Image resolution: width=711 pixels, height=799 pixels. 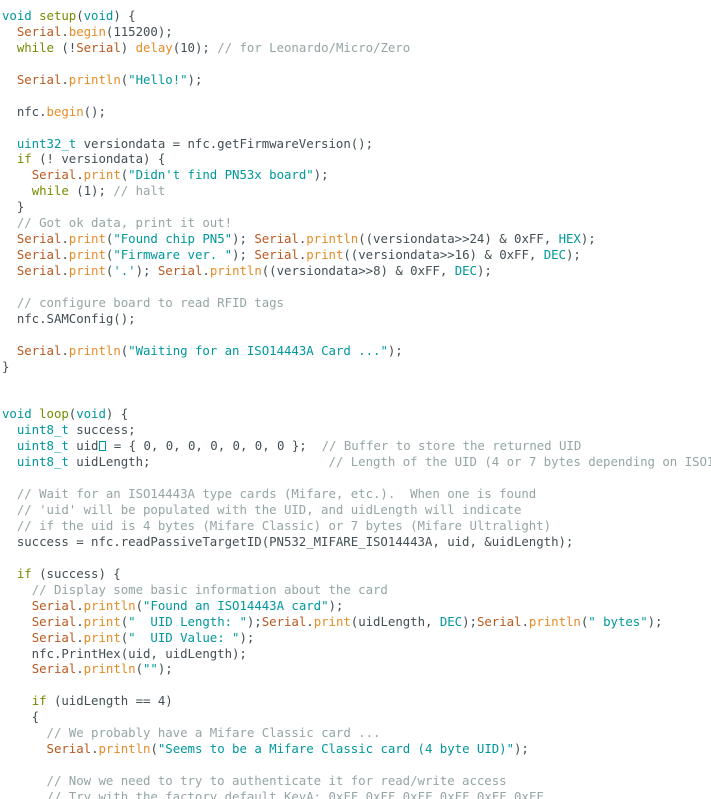 What do you see at coordinates (117, 414) in the screenshot?
I see `token-plain: ) {` at bounding box center [117, 414].